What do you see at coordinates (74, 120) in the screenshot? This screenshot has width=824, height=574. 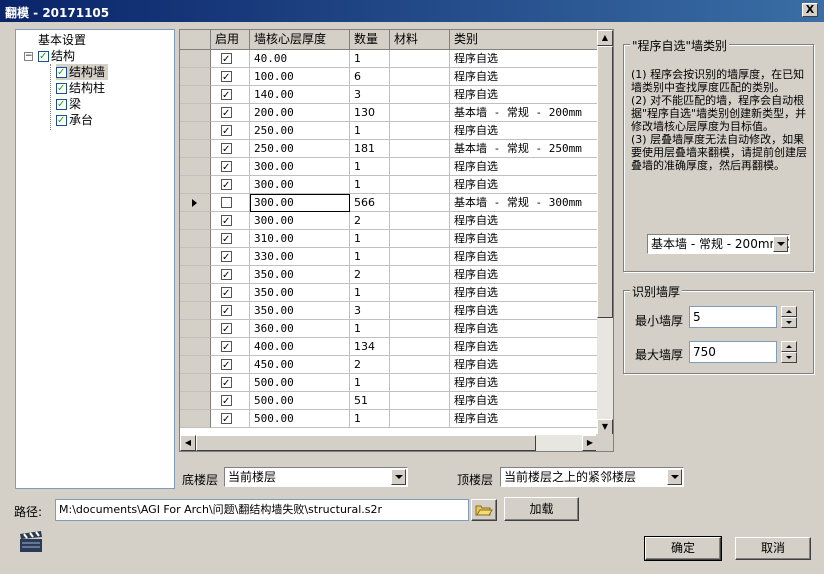 I see `tree-item-pile-cap: 承台` at bounding box center [74, 120].